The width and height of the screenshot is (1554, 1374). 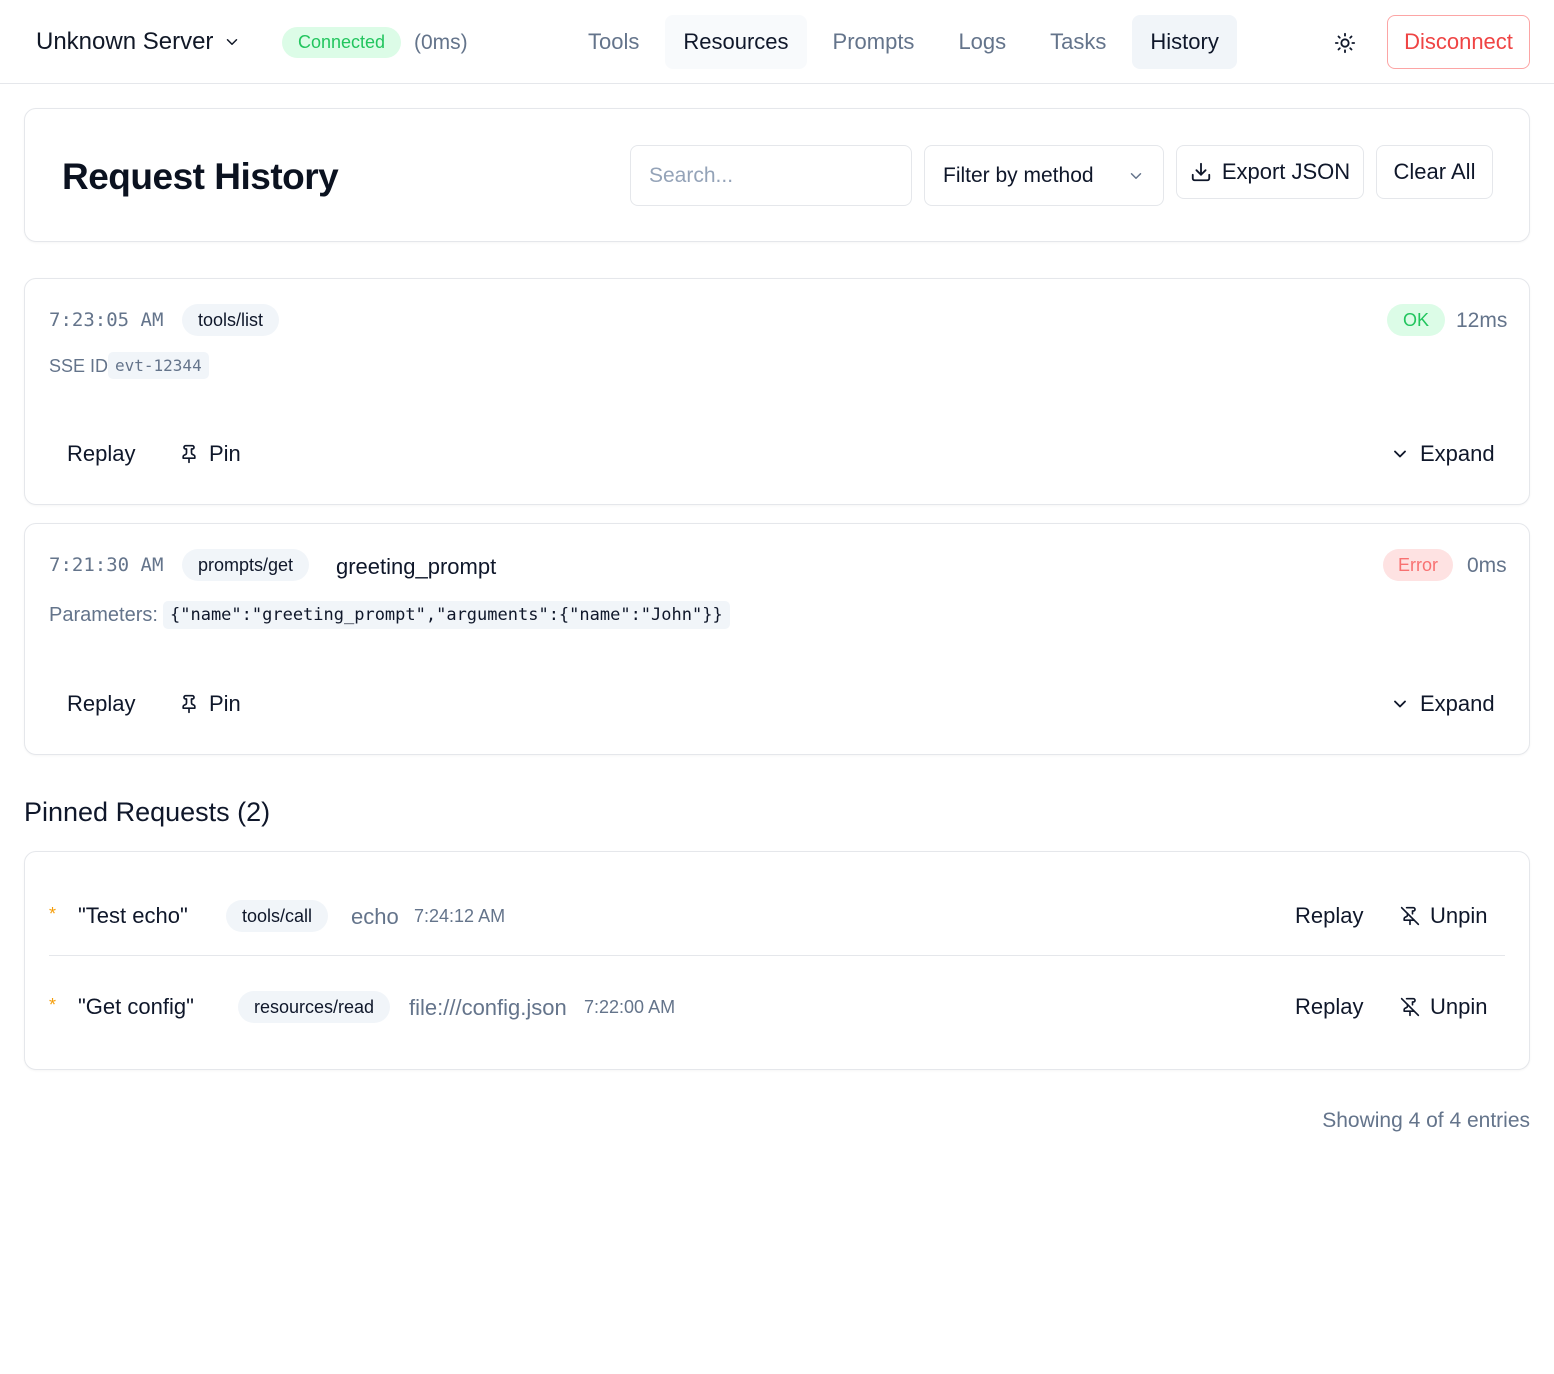 What do you see at coordinates (1434, 172) in the screenshot?
I see `clear-all-button: Clear All` at bounding box center [1434, 172].